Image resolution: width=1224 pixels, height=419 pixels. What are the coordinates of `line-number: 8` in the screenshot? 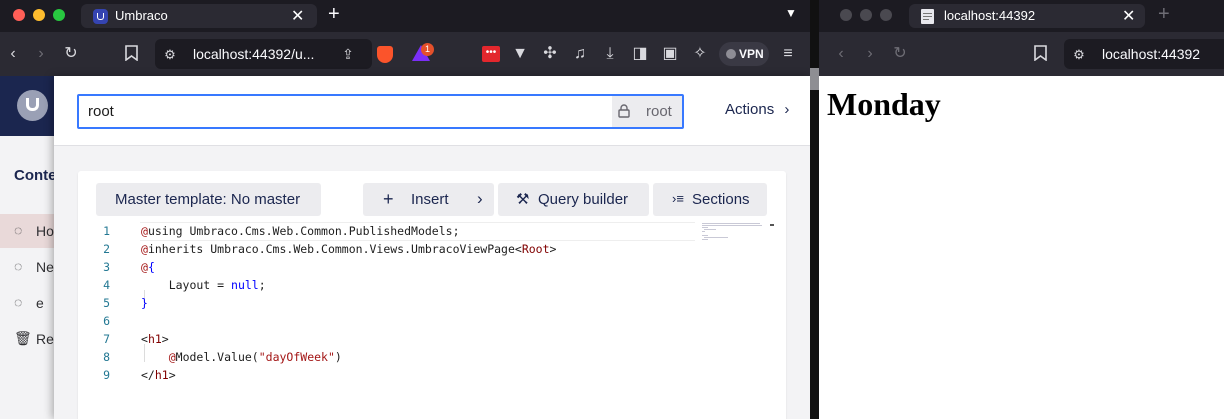 It's located at (106, 357).